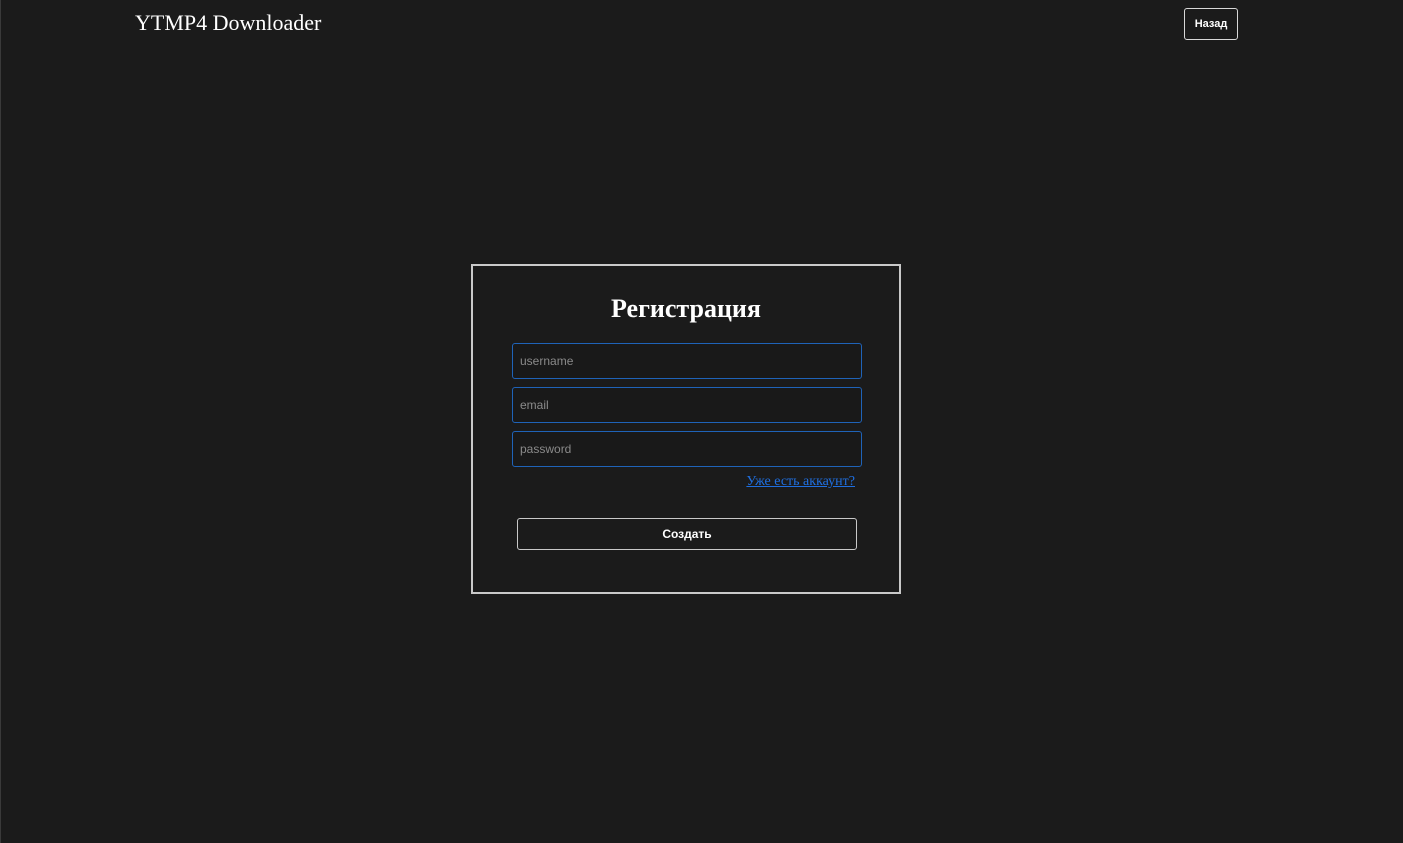 This screenshot has width=1403, height=843. I want to click on site-brand: YTMP4 Downloader, so click(228, 23).